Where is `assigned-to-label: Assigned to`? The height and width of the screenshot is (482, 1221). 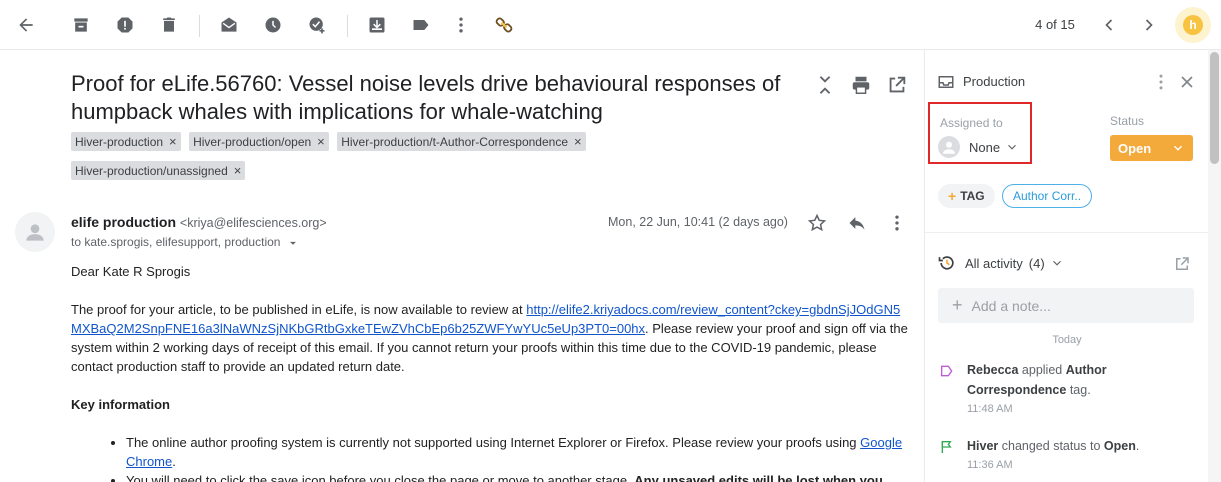
assigned-to-label: Assigned to is located at coordinates (971, 123).